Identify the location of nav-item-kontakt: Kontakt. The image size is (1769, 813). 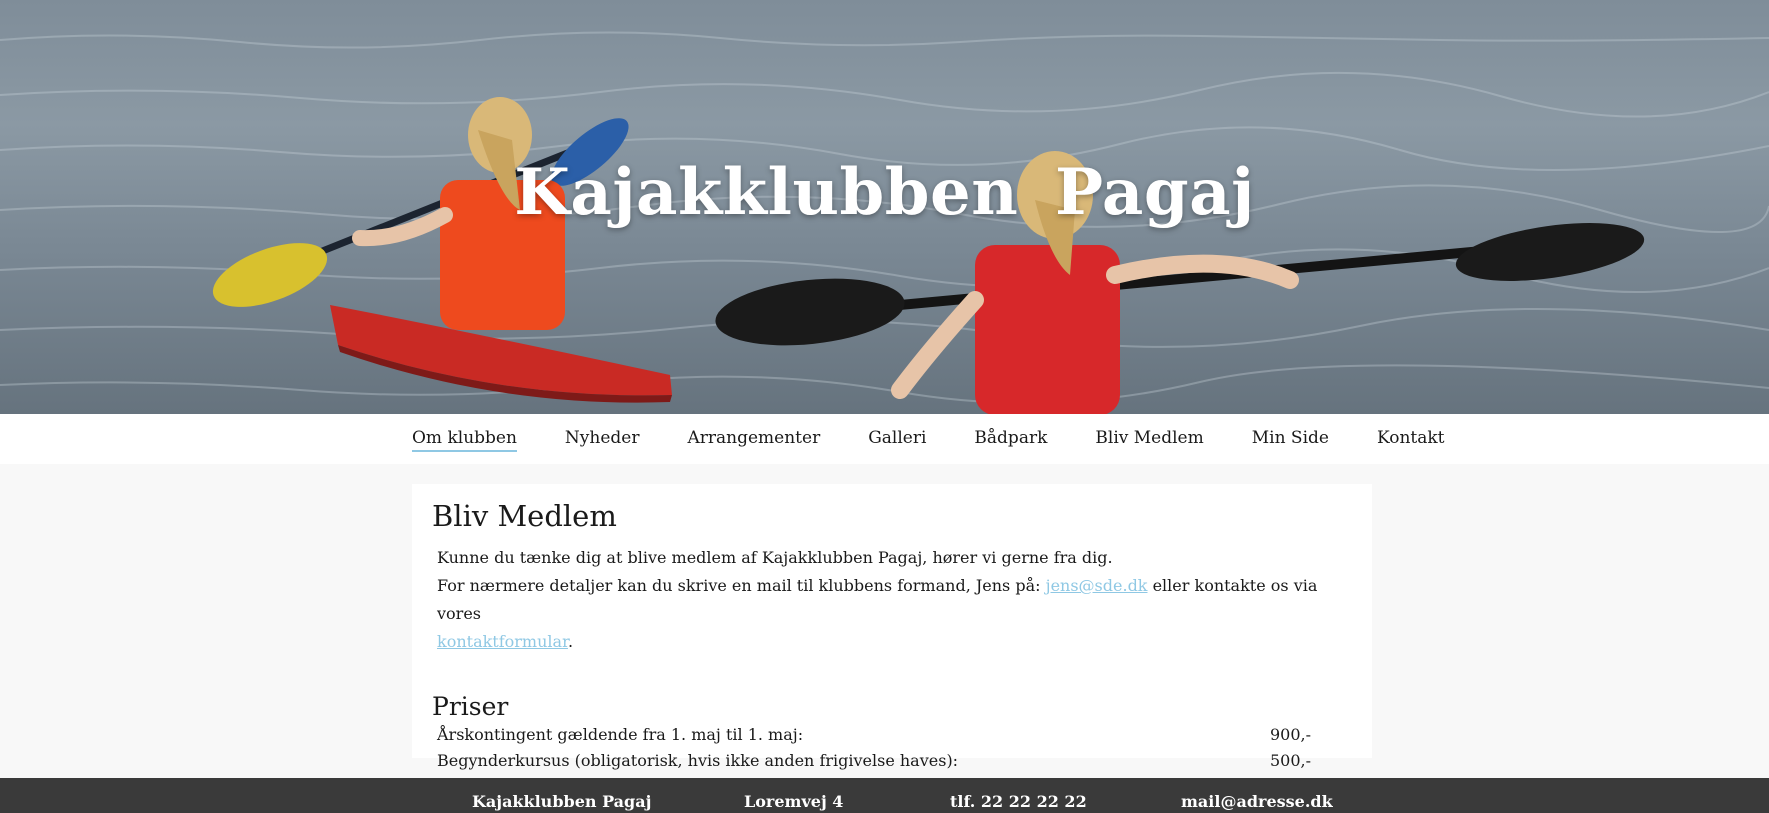
(1411, 440).